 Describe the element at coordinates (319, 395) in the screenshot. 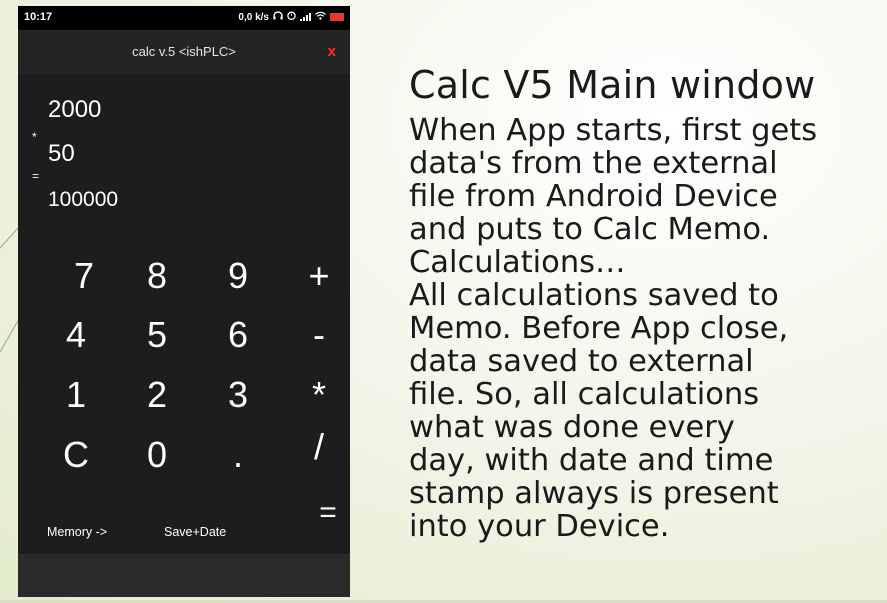

I see `key-multiply: *` at that location.